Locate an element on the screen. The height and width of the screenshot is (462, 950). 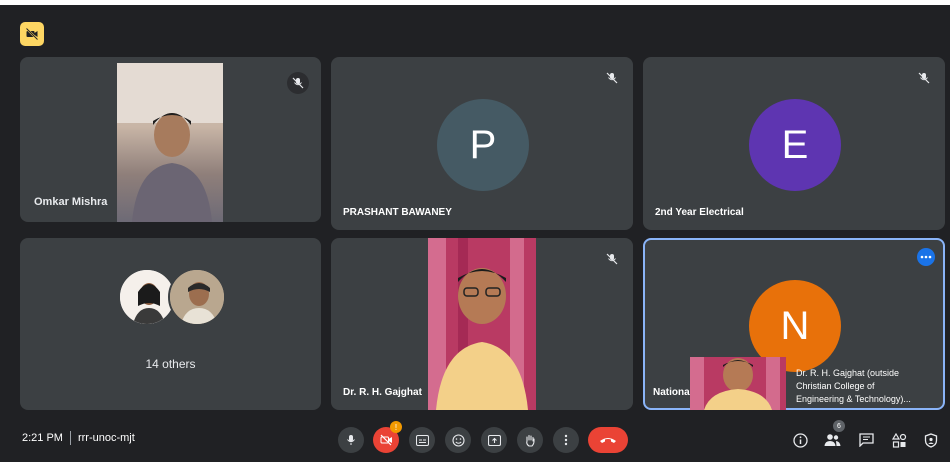
present-button is located at coordinates (494, 440).